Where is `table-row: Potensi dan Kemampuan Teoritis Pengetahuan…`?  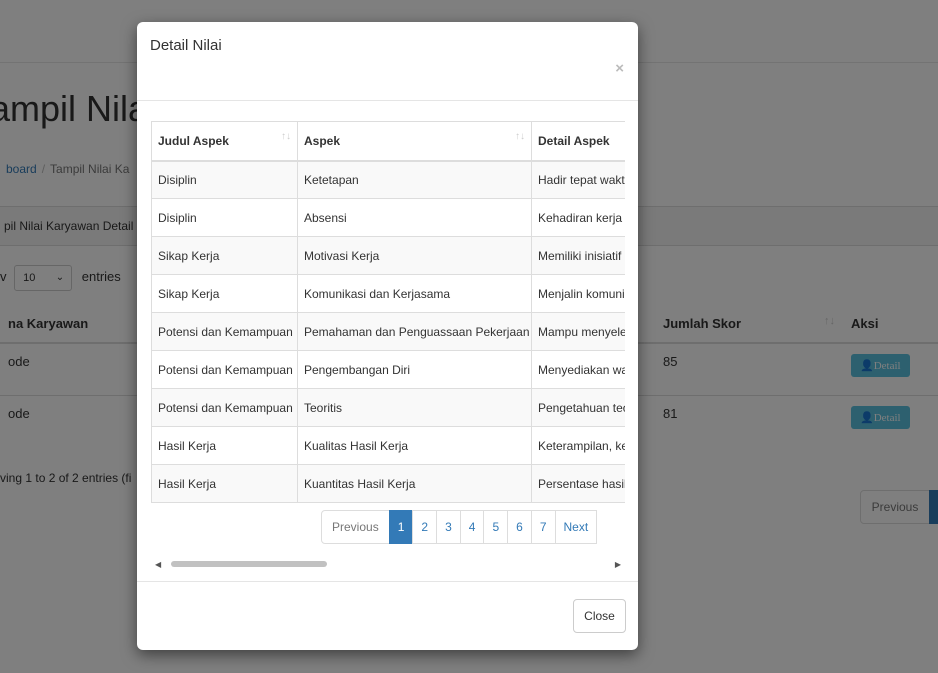
table-row: Potensi dan Kemampuan Teoritis Pengetahuan… is located at coordinates (388, 407).